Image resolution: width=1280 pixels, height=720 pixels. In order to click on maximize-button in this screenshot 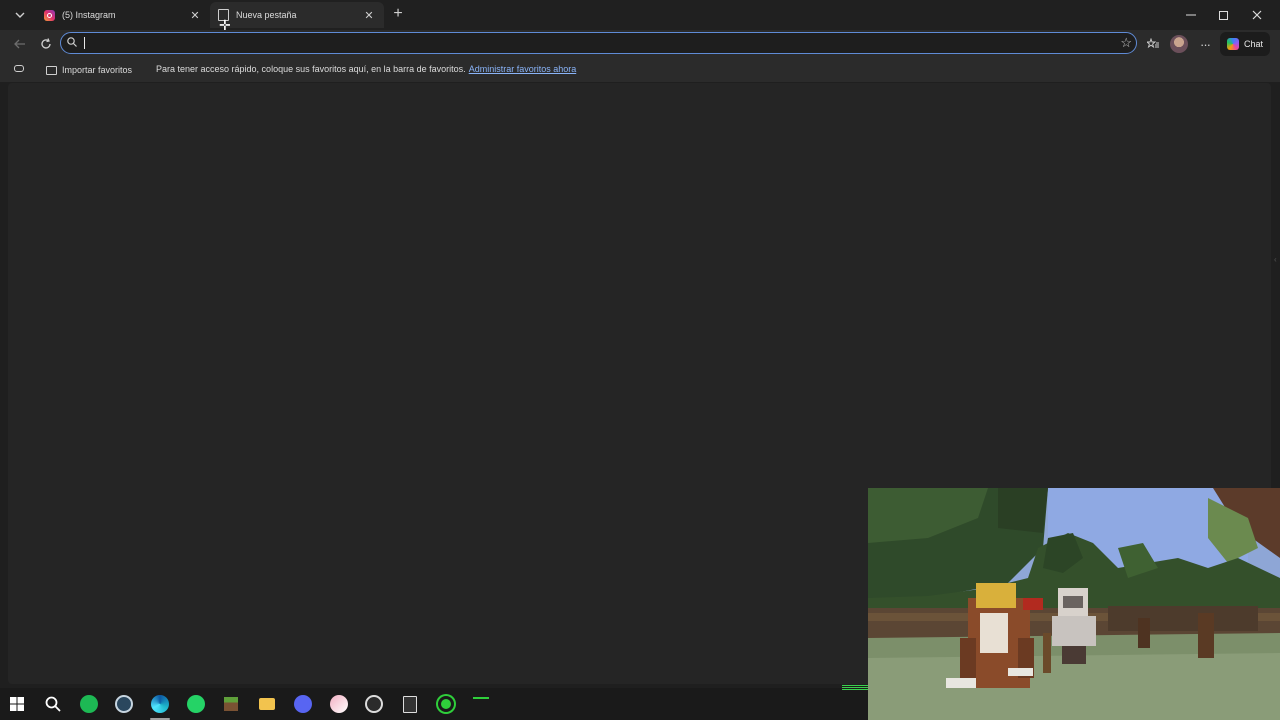, I will do `click(1223, 15)`.